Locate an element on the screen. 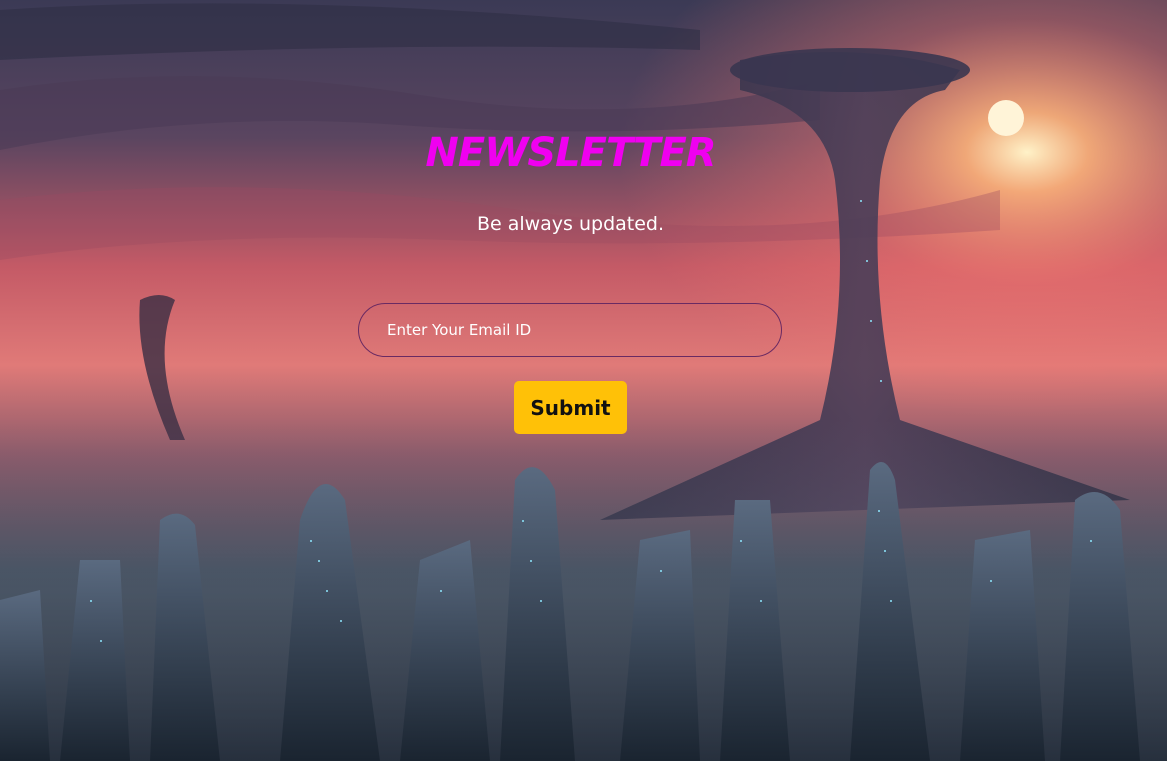  newsletter-subtitle: Be always updated. is located at coordinates (570, 224).